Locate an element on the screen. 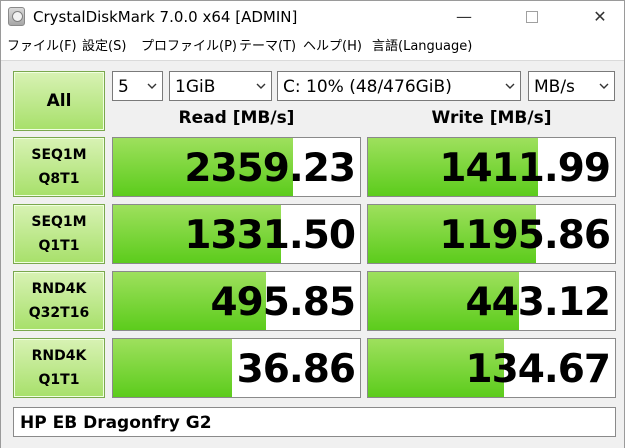  menu-language: 言語(Language) is located at coordinates (422, 44).